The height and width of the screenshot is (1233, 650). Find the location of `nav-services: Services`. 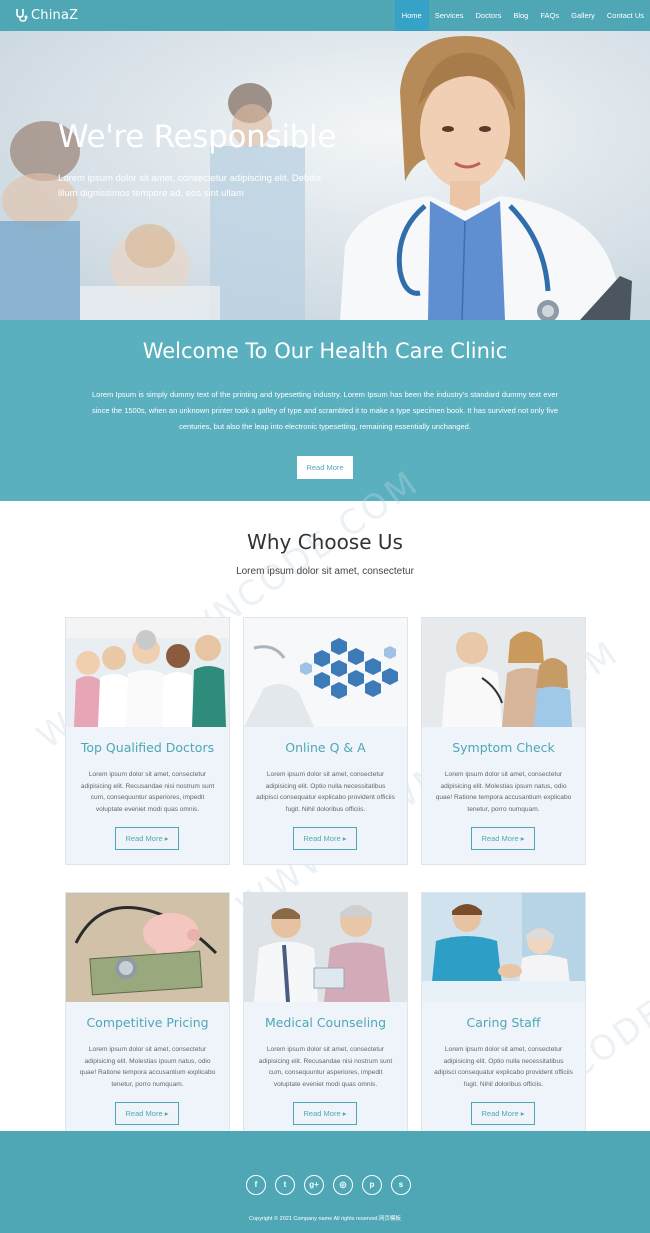

nav-services: Services is located at coordinates (449, 15).